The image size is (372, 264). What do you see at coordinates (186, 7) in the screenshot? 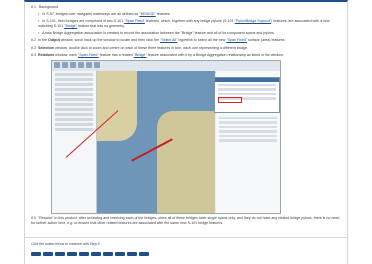
I see `step-8-1: 8.1 Background` at bounding box center [186, 7].